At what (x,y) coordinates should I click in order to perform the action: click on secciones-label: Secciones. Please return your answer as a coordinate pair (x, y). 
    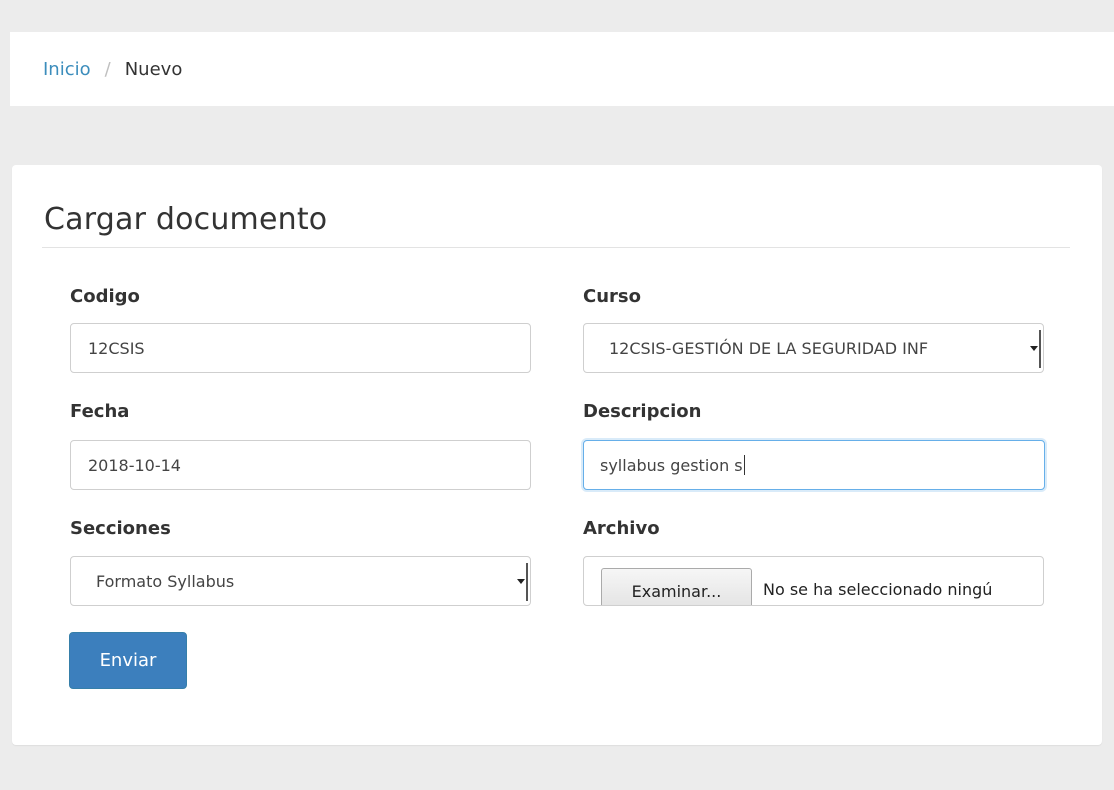
    Looking at the image, I should click on (120, 528).